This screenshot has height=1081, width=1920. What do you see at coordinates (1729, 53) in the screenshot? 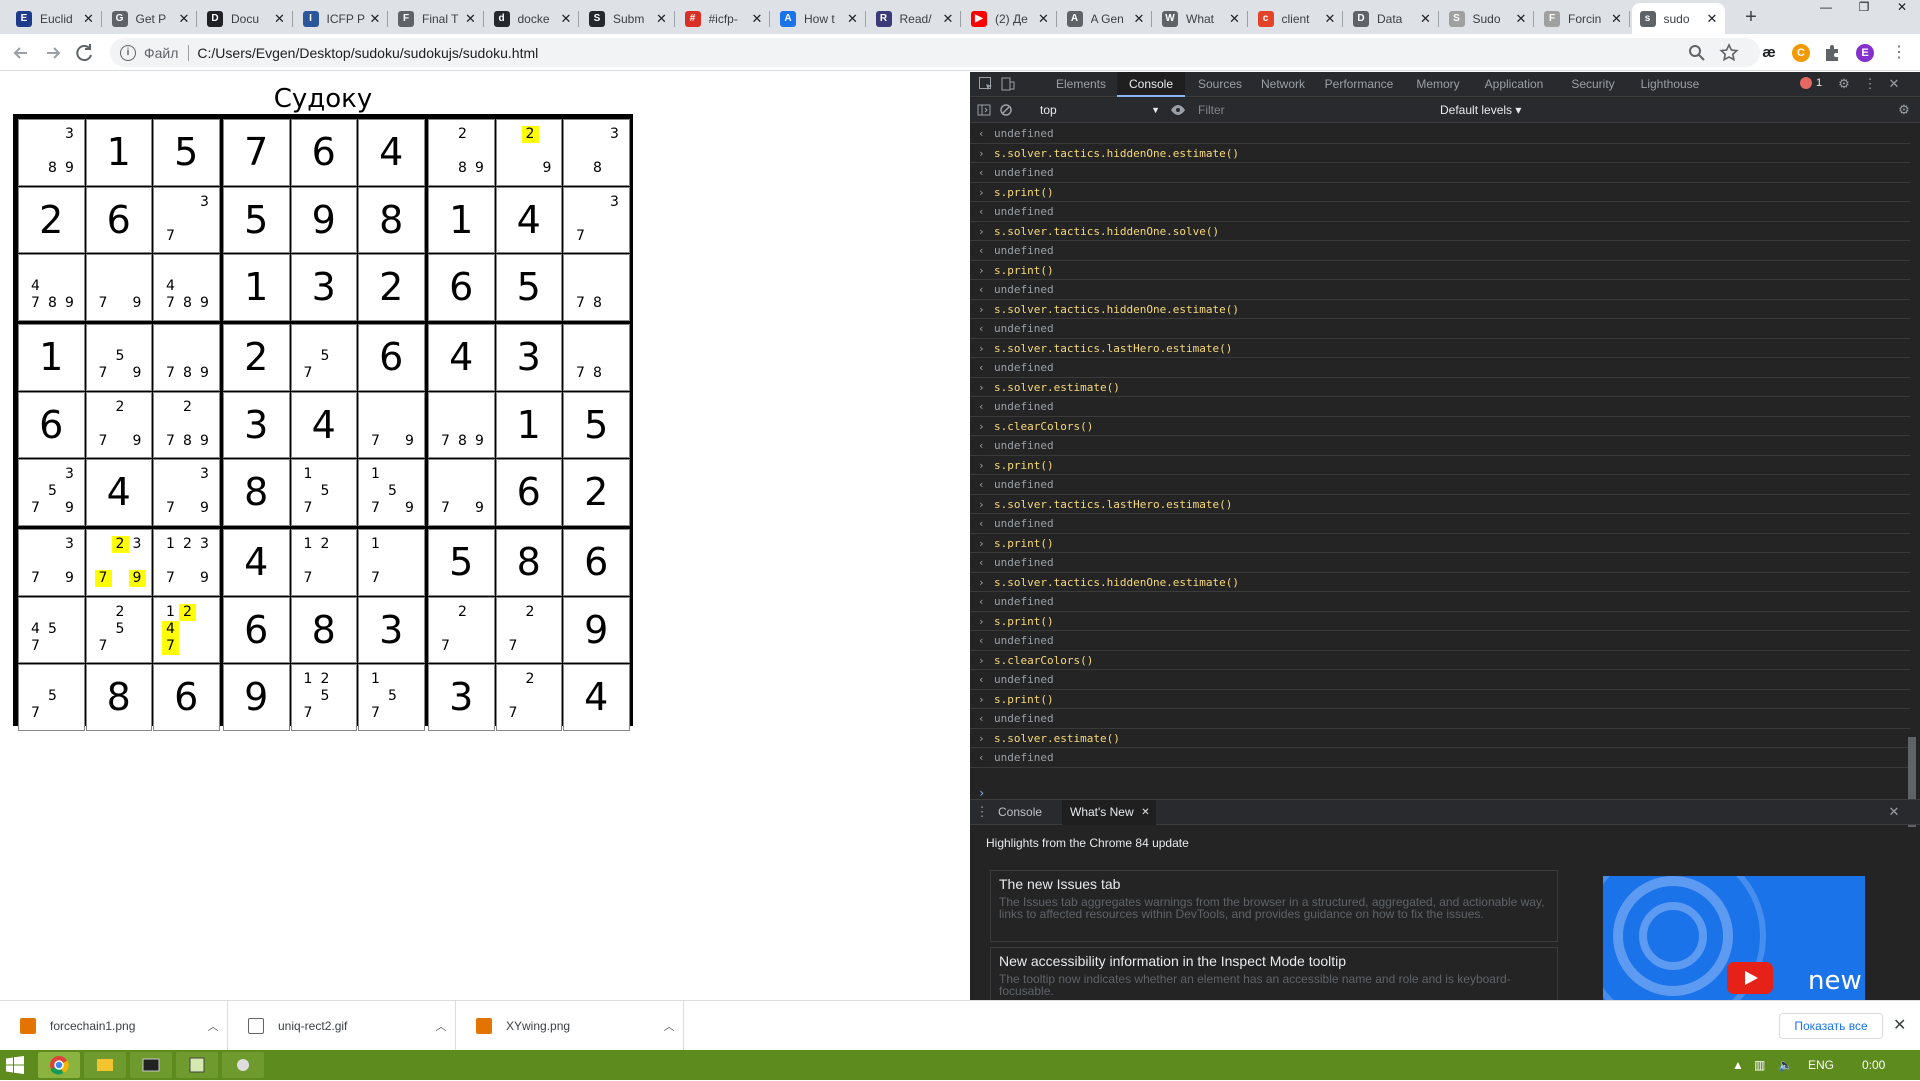
I see `bookmark-star-icon` at bounding box center [1729, 53].